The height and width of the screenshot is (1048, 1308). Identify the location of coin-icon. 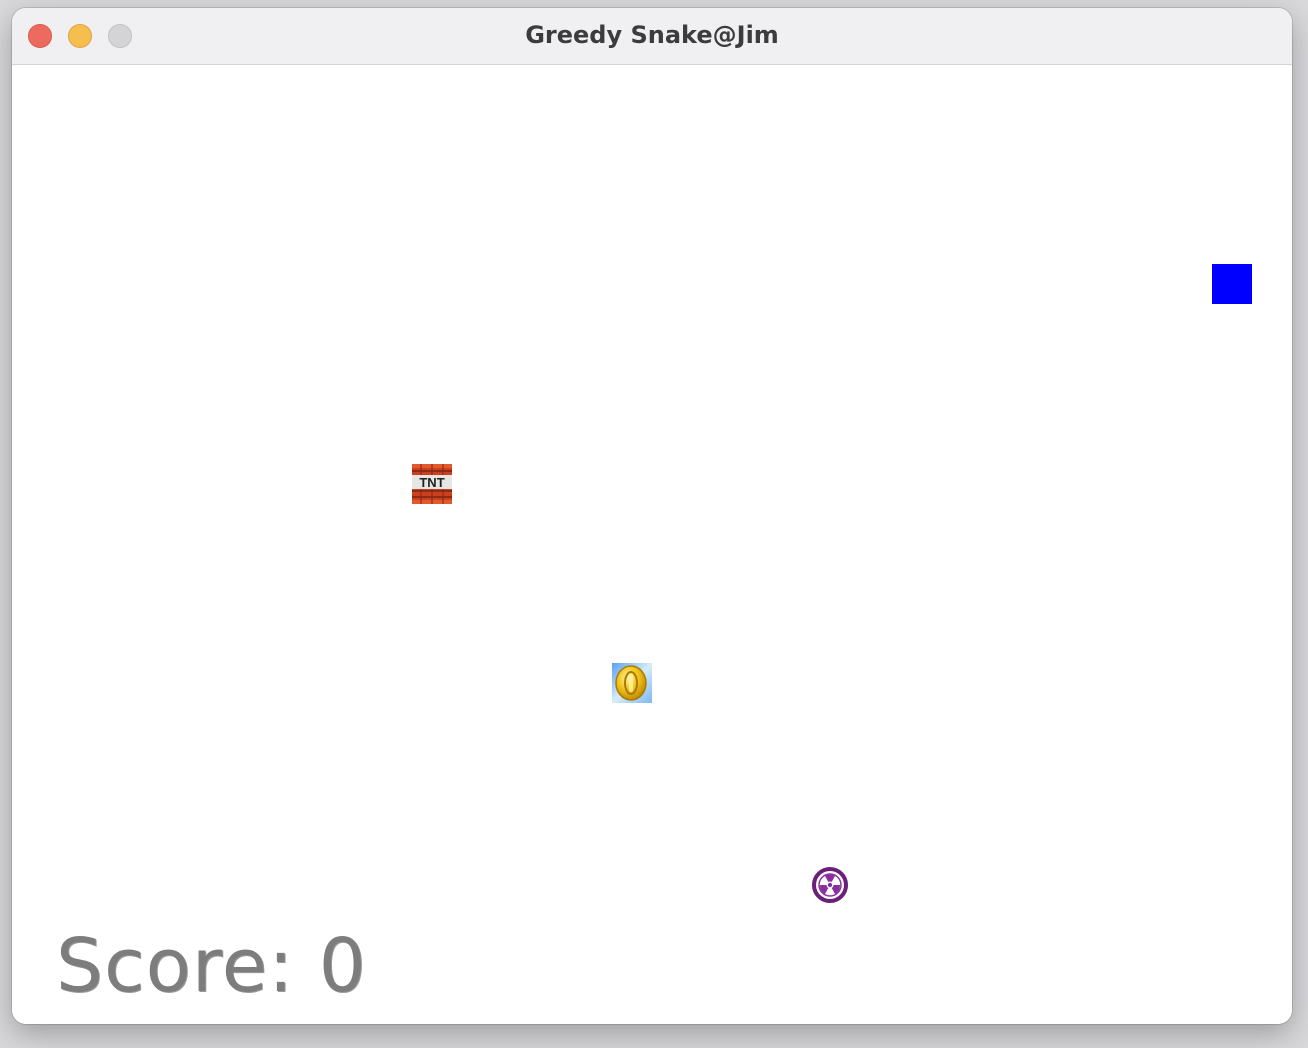
(632, 683).